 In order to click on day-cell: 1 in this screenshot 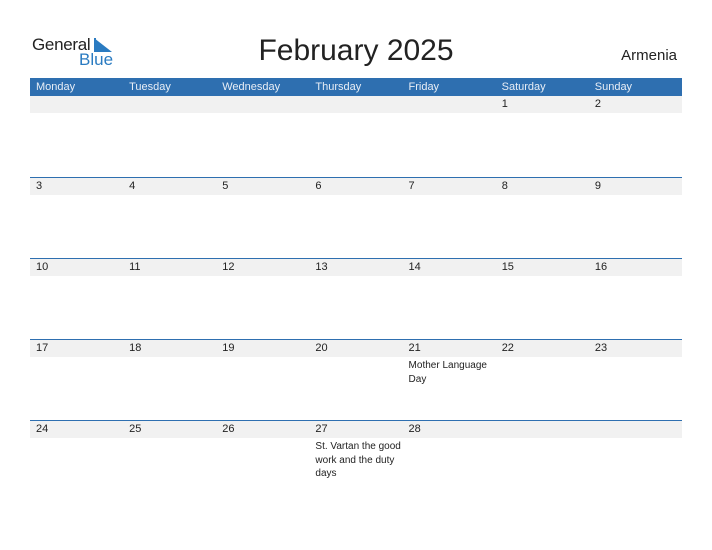, I will do `click(542, 136)`.